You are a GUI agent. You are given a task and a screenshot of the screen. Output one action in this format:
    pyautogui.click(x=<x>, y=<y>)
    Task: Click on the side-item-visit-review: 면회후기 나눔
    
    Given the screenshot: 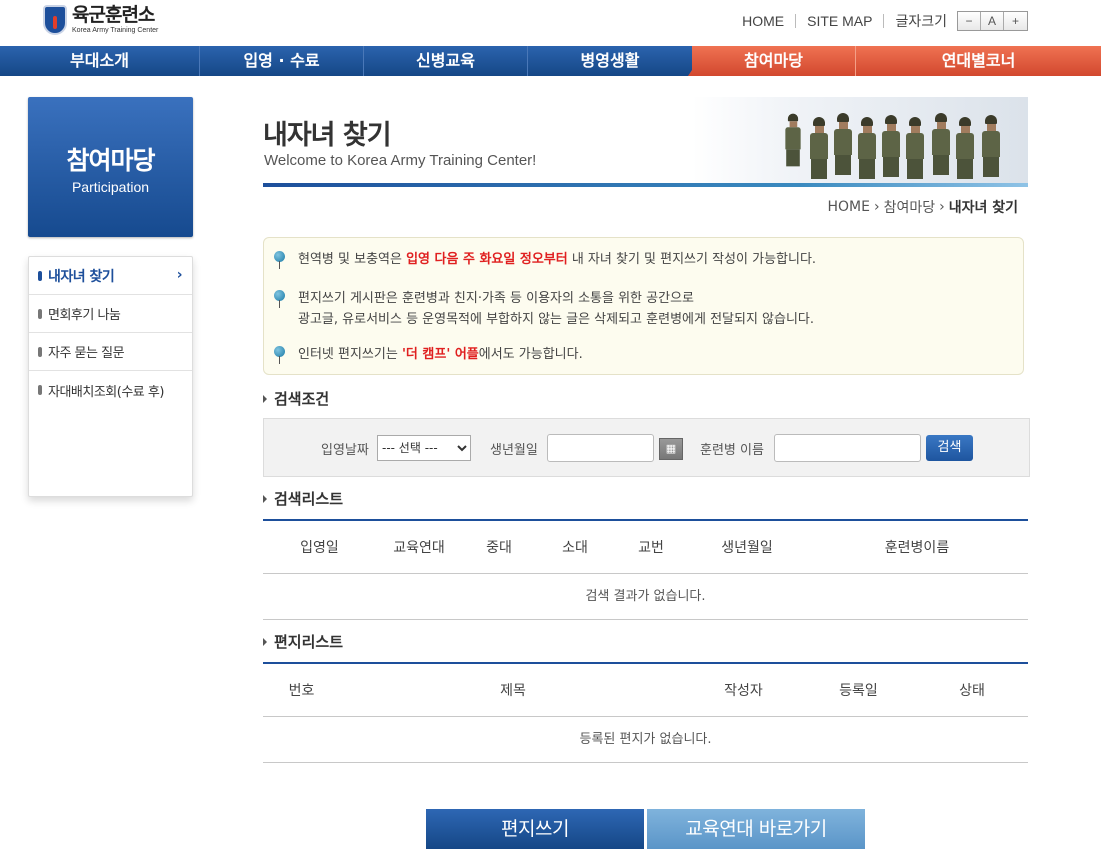 What is the action you would take?
    pyautogui.click(x=110, y=314)
    